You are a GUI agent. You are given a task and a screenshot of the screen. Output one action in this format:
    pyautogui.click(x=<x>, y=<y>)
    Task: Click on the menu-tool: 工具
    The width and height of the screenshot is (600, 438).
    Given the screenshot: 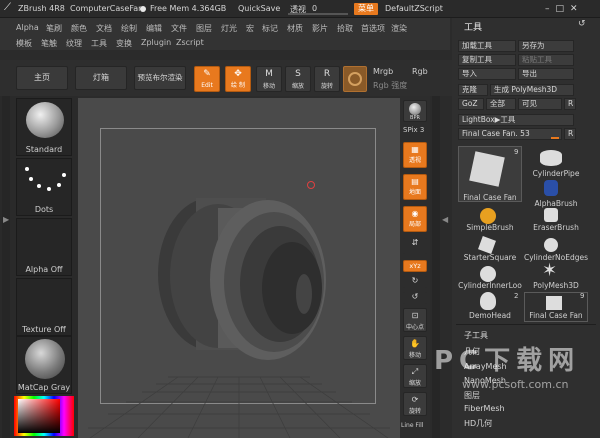 What is the action you would take?
    pyautogui.click(x=99, y=43)
    